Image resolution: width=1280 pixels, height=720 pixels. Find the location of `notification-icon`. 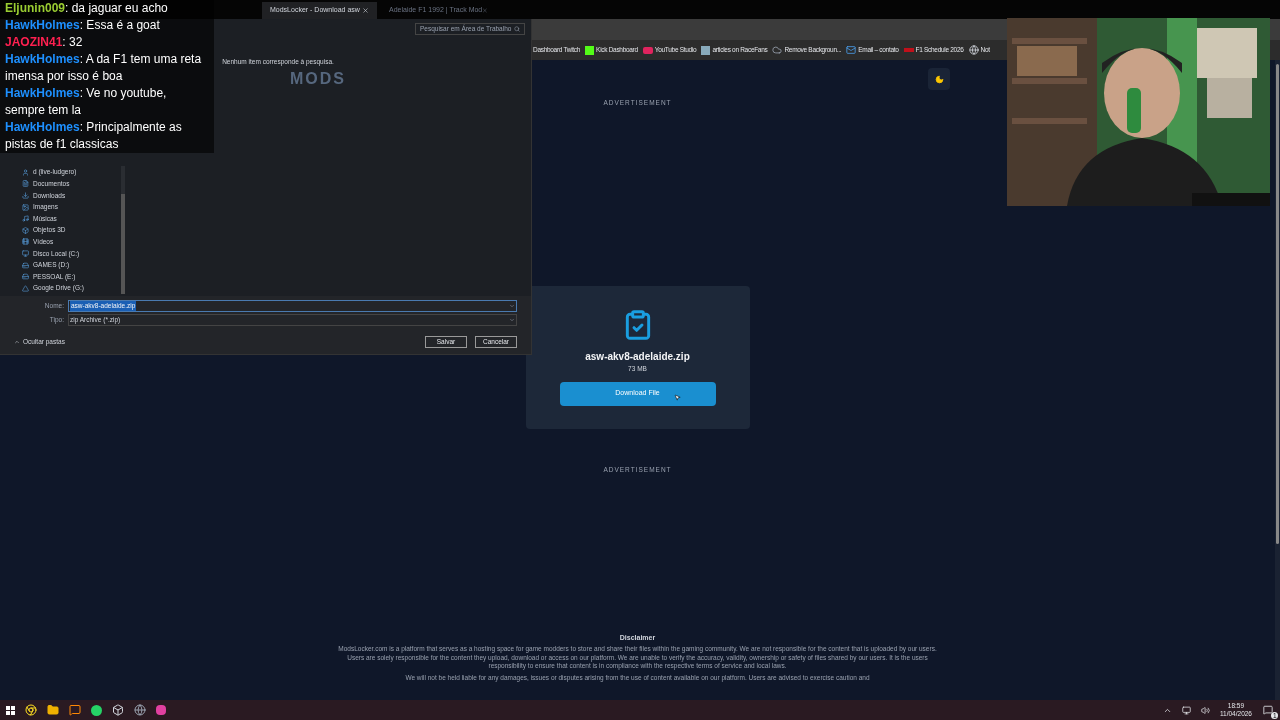

notification-icon is located at coordinates (1268, 710).